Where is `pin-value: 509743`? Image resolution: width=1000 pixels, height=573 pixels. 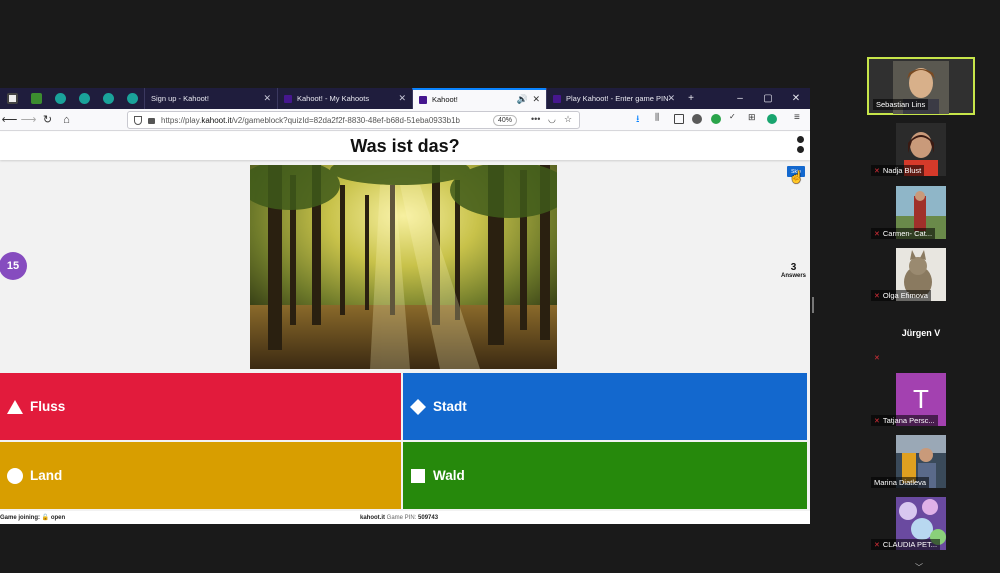
pin-value: 509743 is located at coordinates (428, 517).